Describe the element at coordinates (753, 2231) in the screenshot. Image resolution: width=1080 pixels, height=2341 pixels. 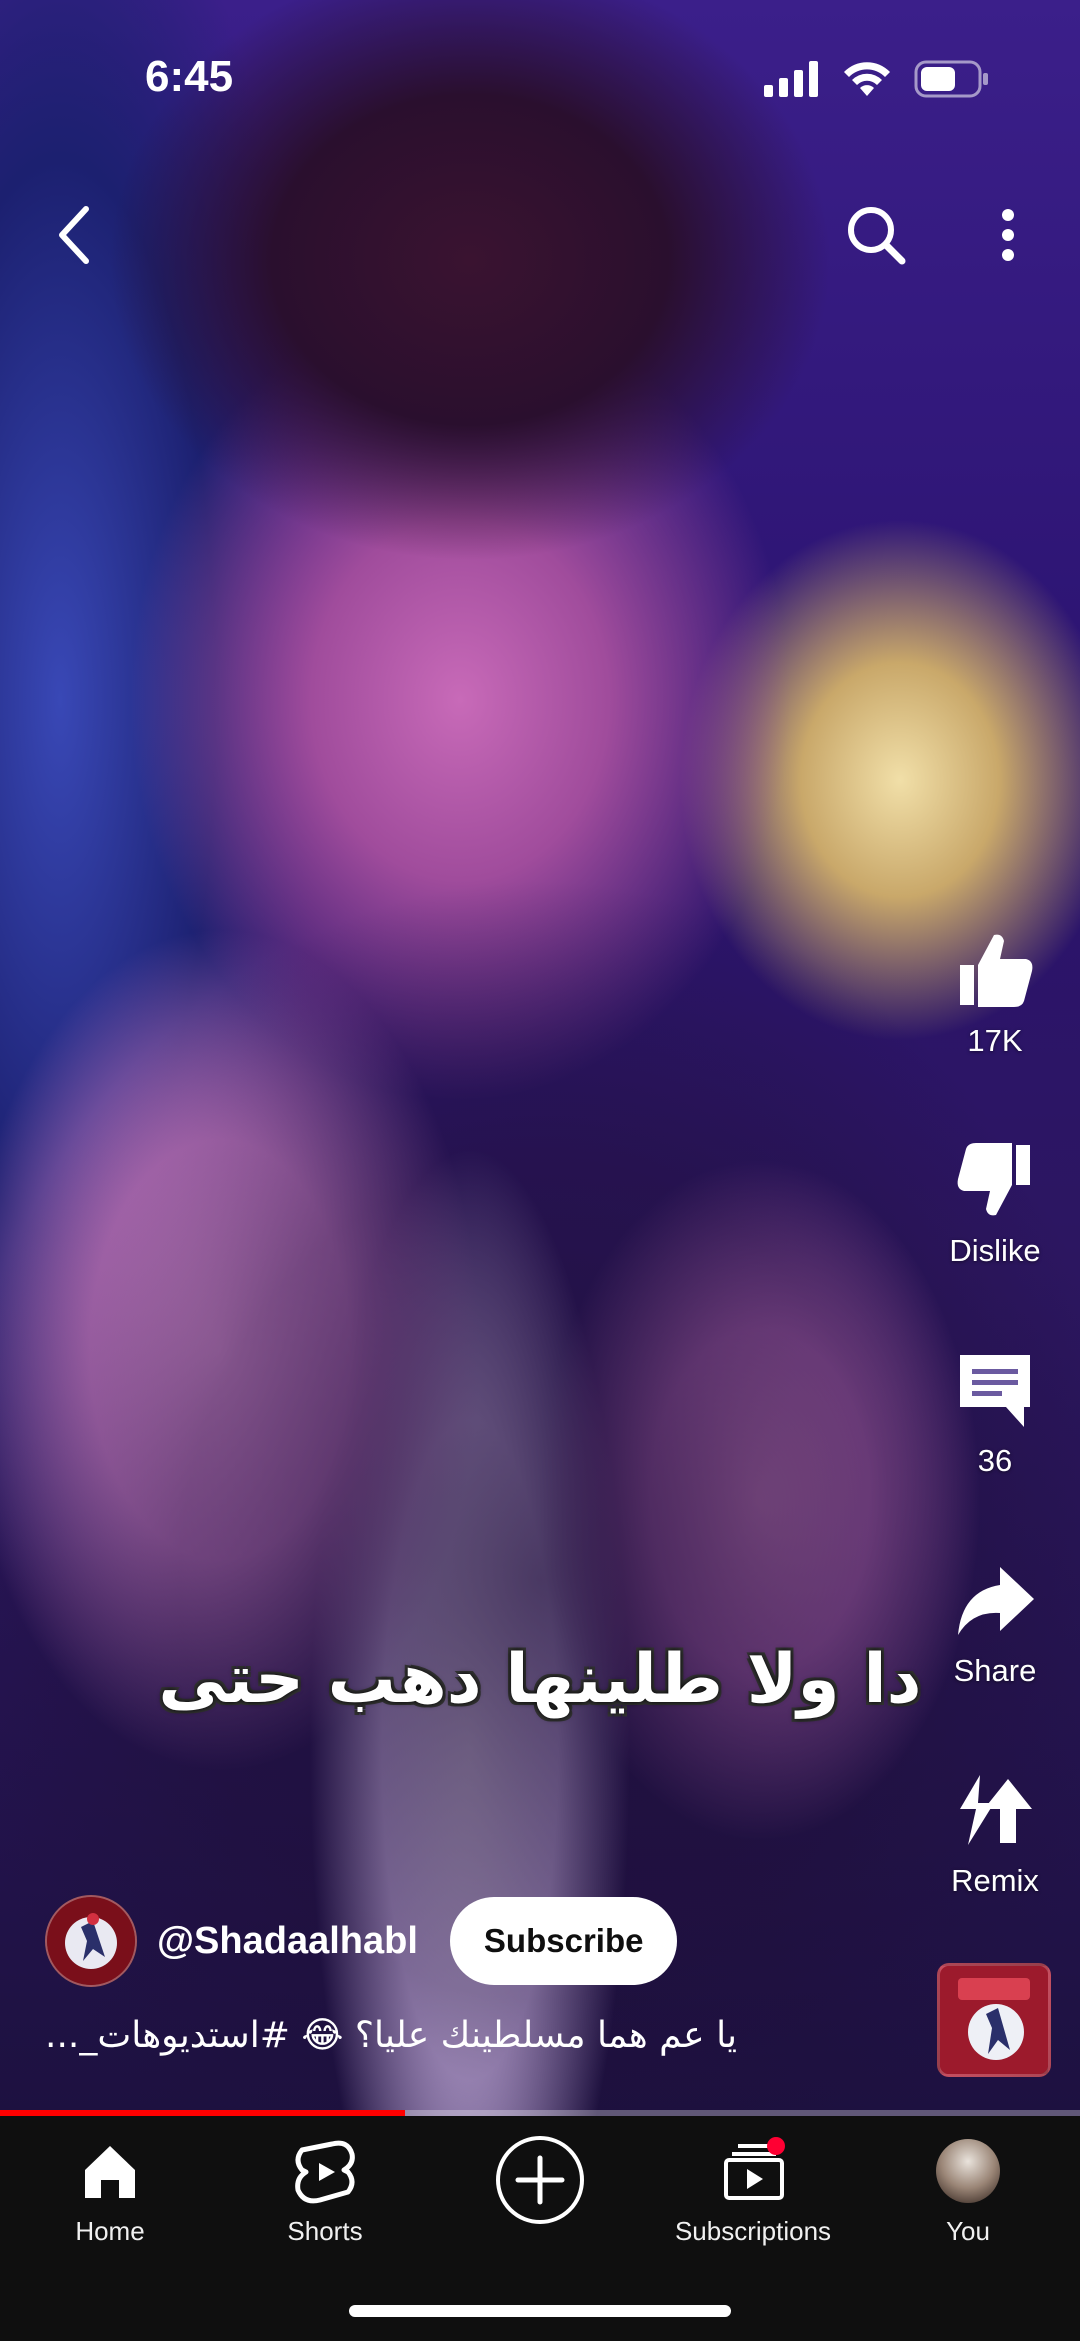
I see `nav-subscriptions-label: Subscriptions` at that location.